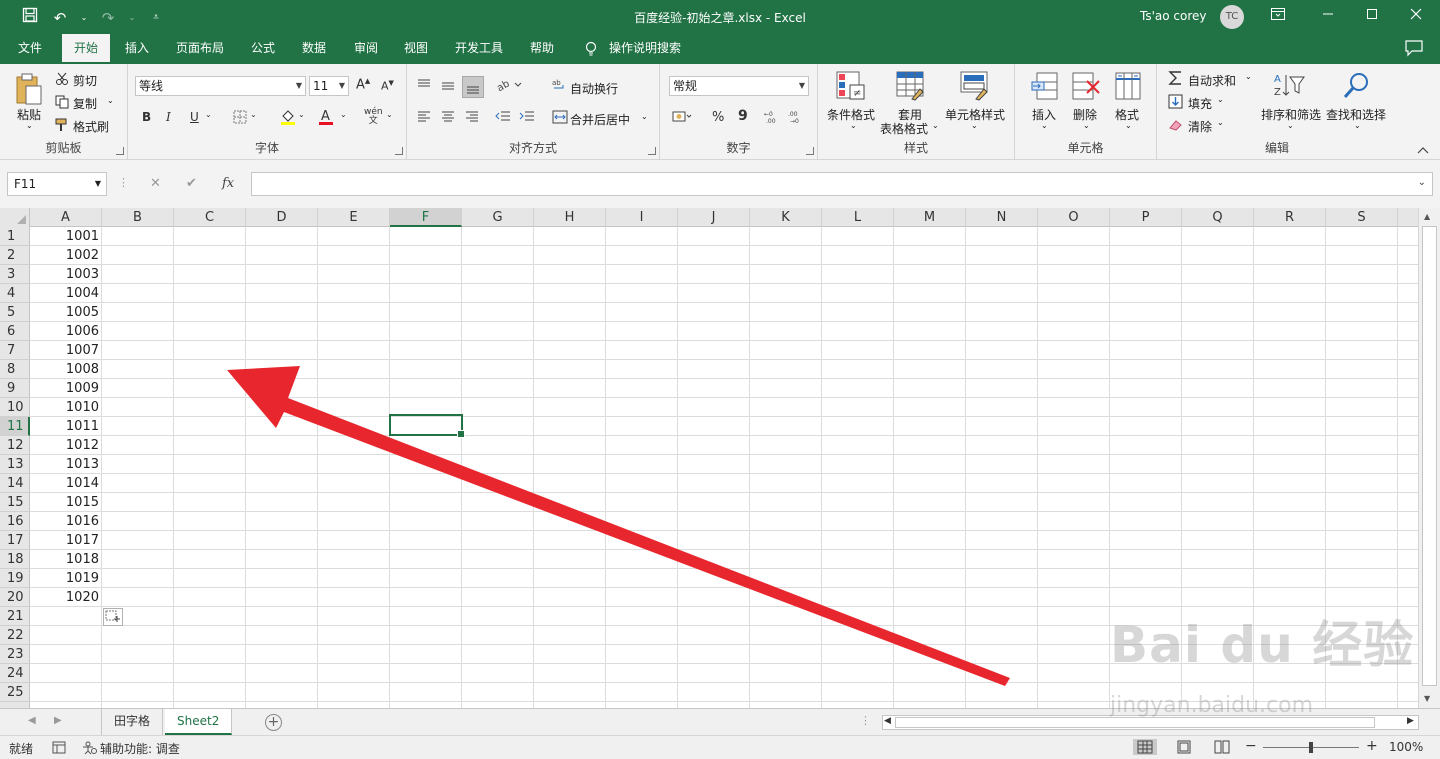  What do you see at coordinates (642, 217) in the screenshot?
I see `column-header-i: I` at bounding box center [642, 217].